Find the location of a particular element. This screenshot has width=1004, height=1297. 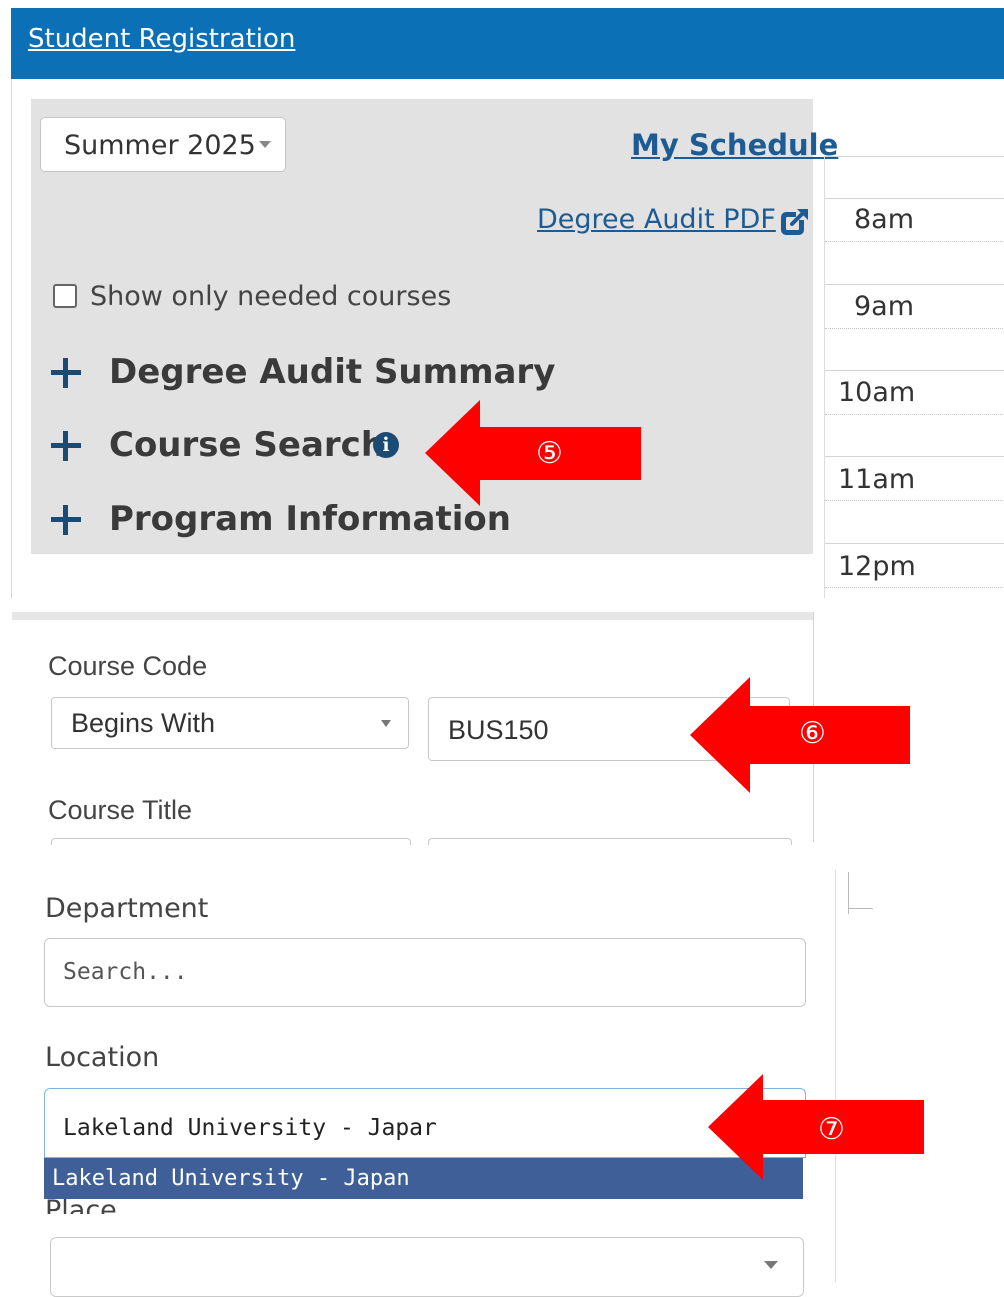

show-needed-checkbox is located at coordinates (65, 296).